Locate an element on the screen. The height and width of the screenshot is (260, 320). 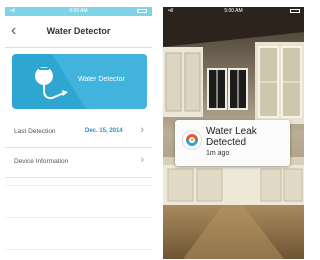
notification-time: 1m ago is located at coordinates (218, 153).